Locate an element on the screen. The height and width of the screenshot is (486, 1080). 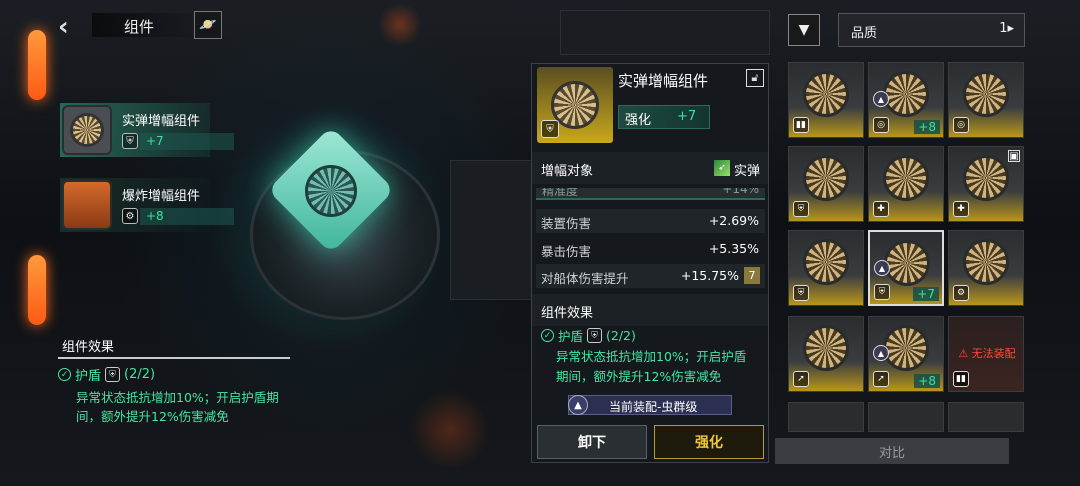
effect-name: 护盾 is located at coordinates (88, 376).